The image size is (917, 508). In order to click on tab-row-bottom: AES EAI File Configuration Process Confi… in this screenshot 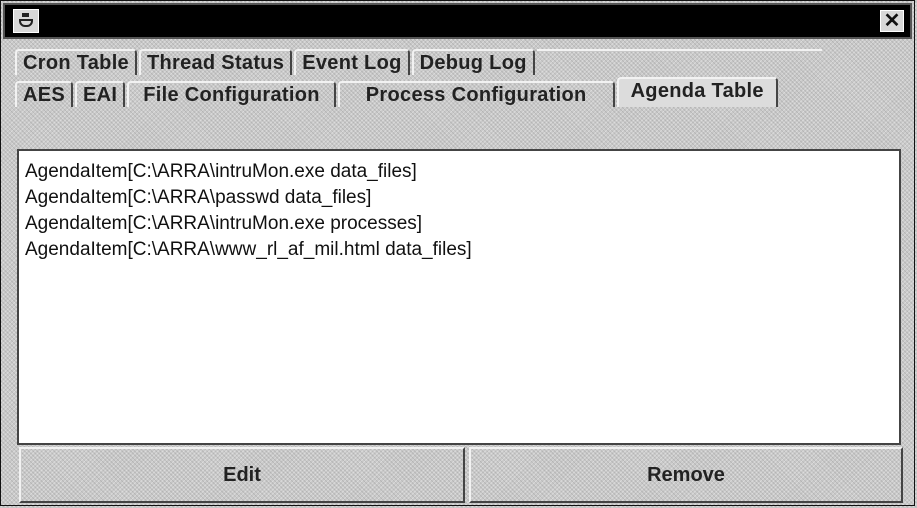, I will do `click(397, 92)`.